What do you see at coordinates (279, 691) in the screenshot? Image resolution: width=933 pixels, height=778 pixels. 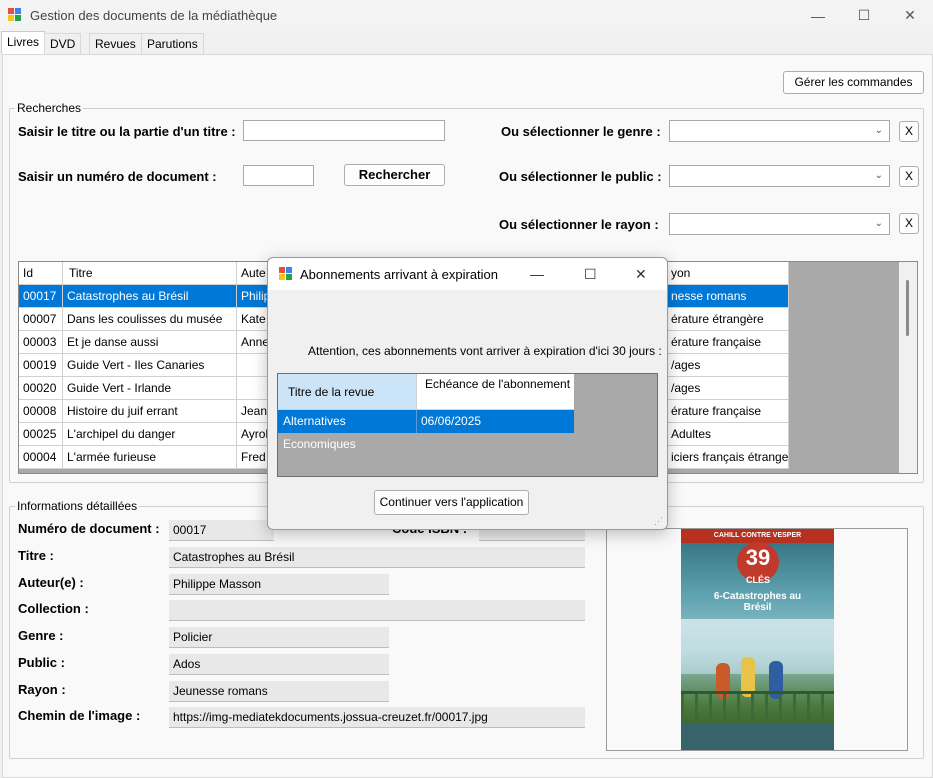 I see `rayon-field: Jeunesse romans` at bounding box center [279, 691].